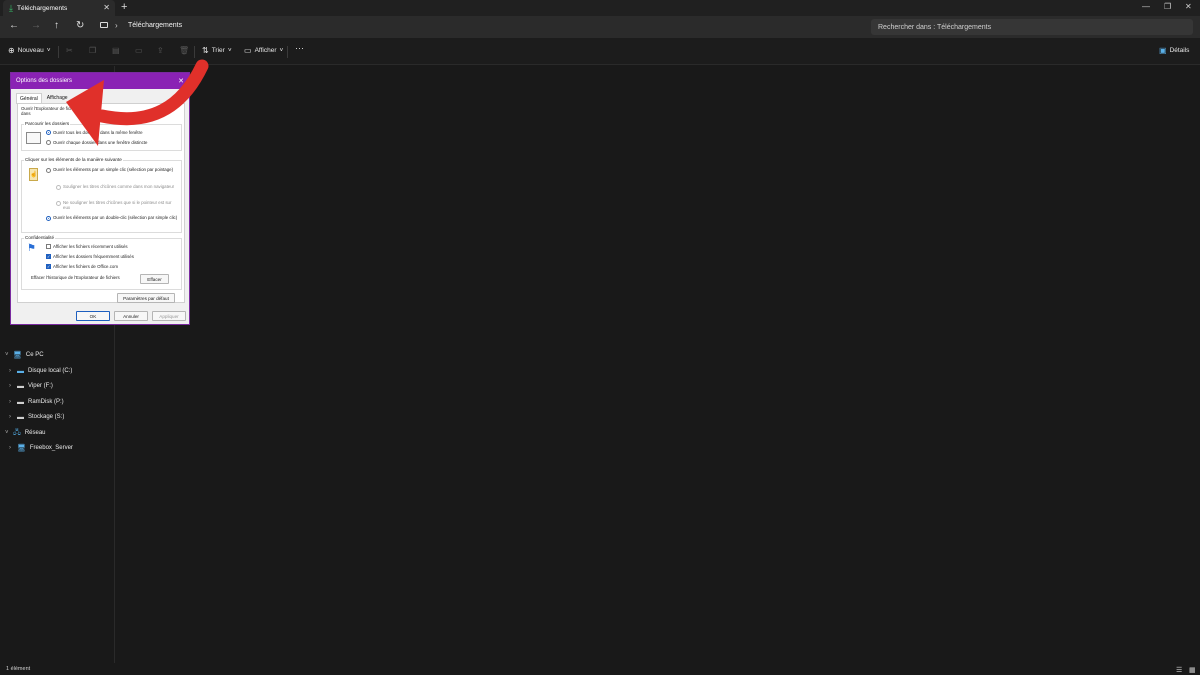 This screenshot has width=1200, height=675. What do you see at coordinates (1192, 670) in the screenshot?
I see `tiles-view-icon: ▦` at bounding box center [1192, 670].